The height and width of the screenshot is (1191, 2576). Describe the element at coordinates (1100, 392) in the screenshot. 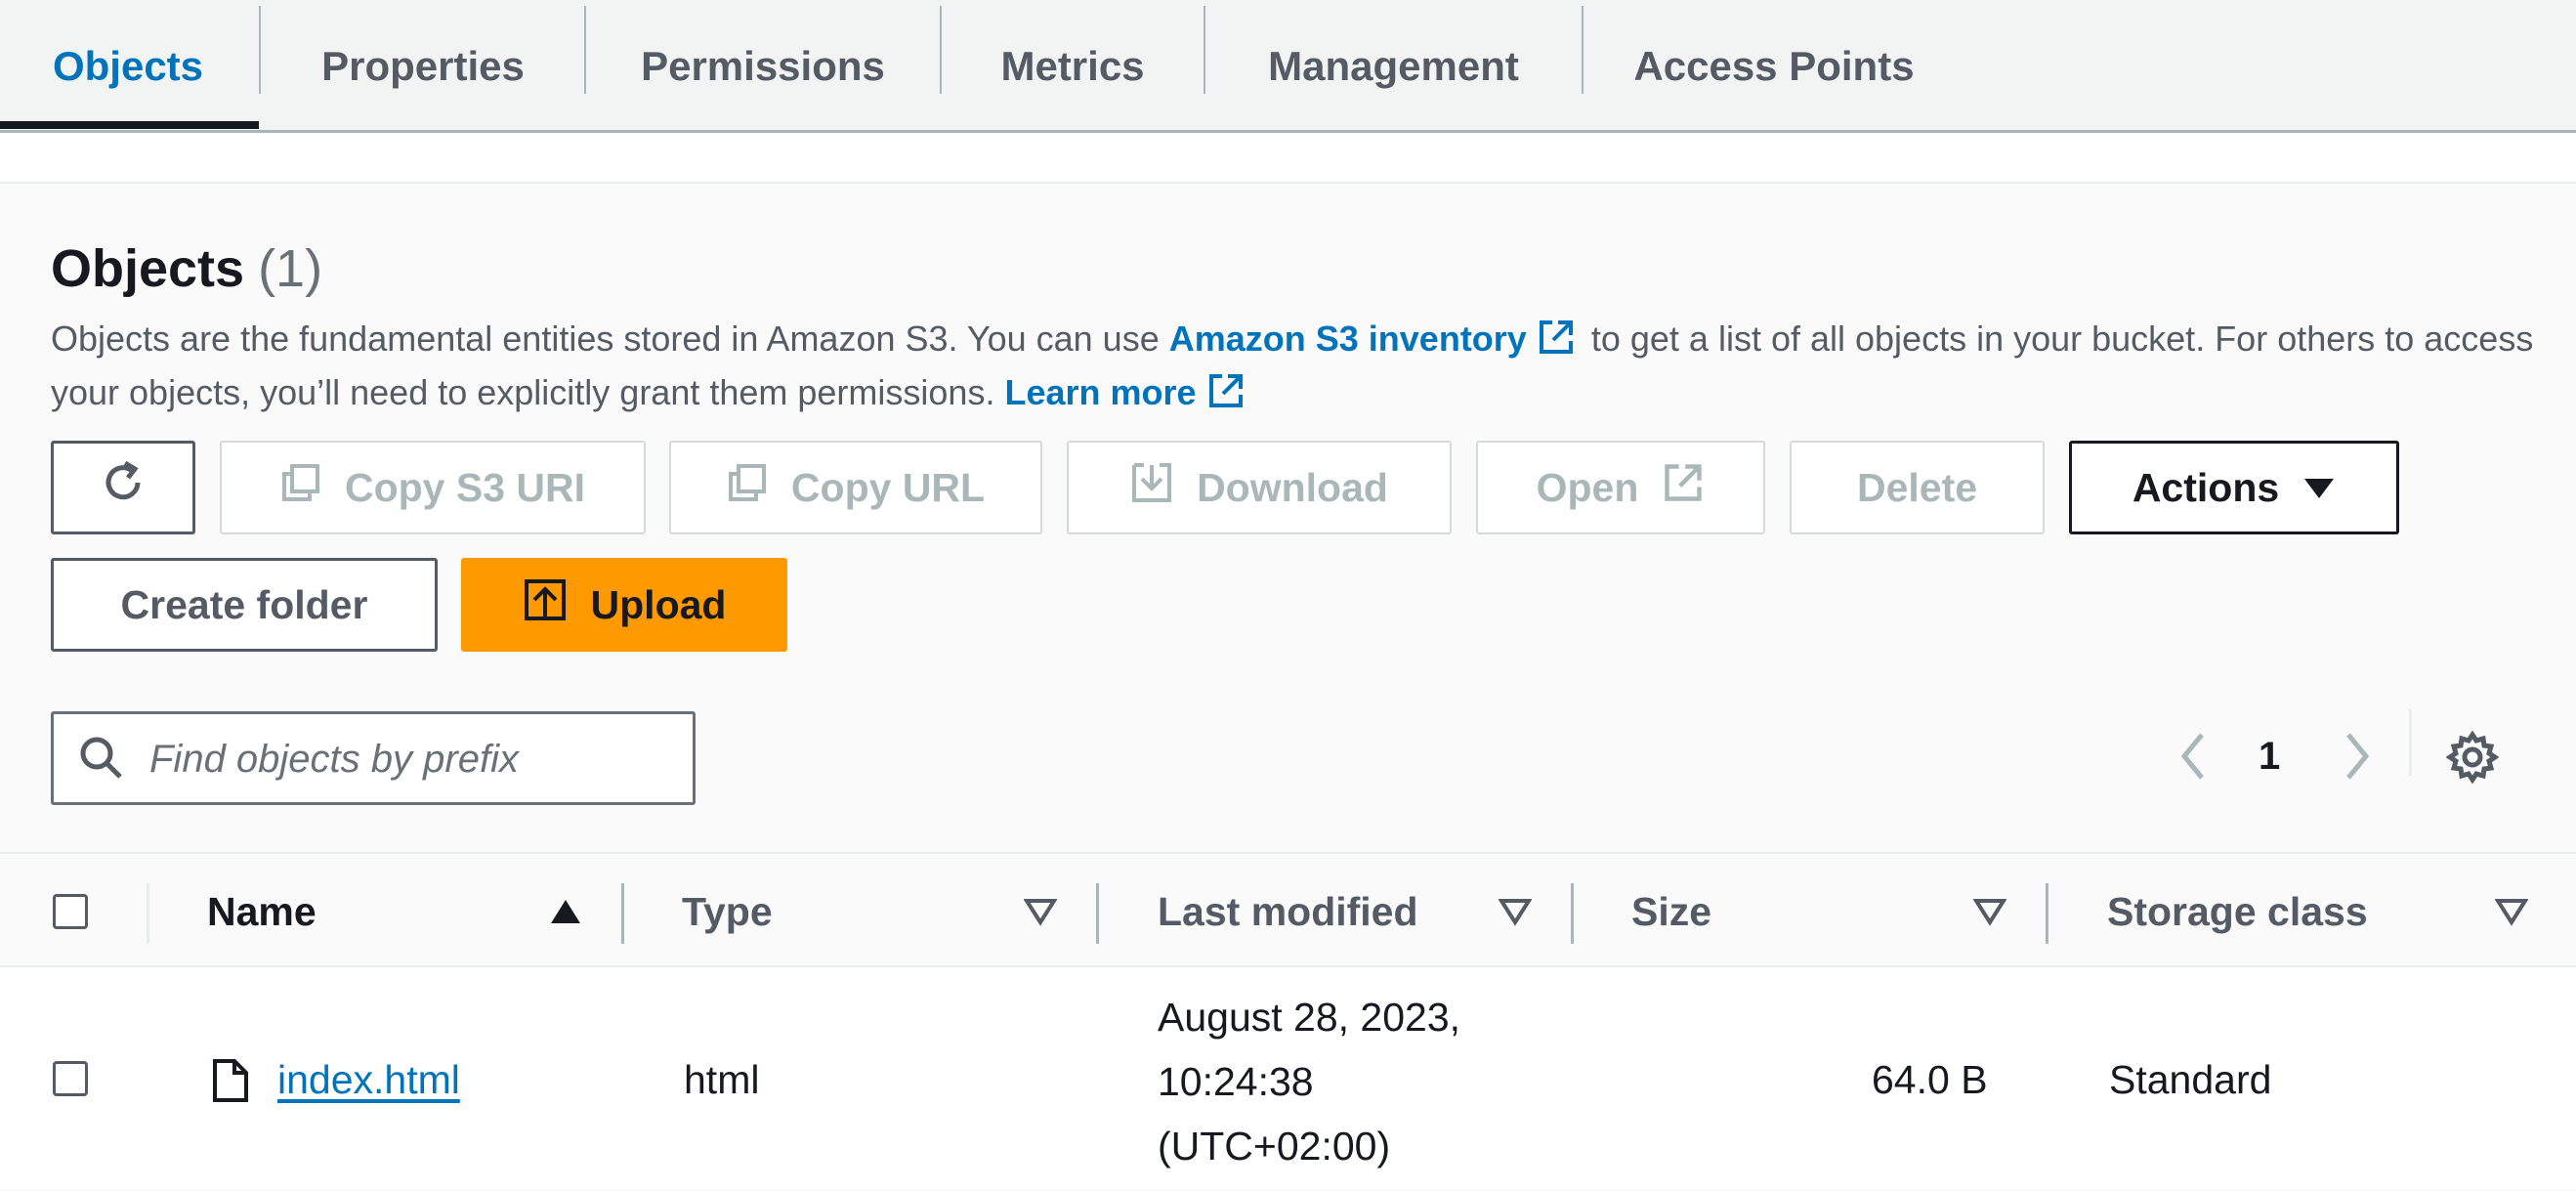

I see `learn-more-label: Learn more` at that location.